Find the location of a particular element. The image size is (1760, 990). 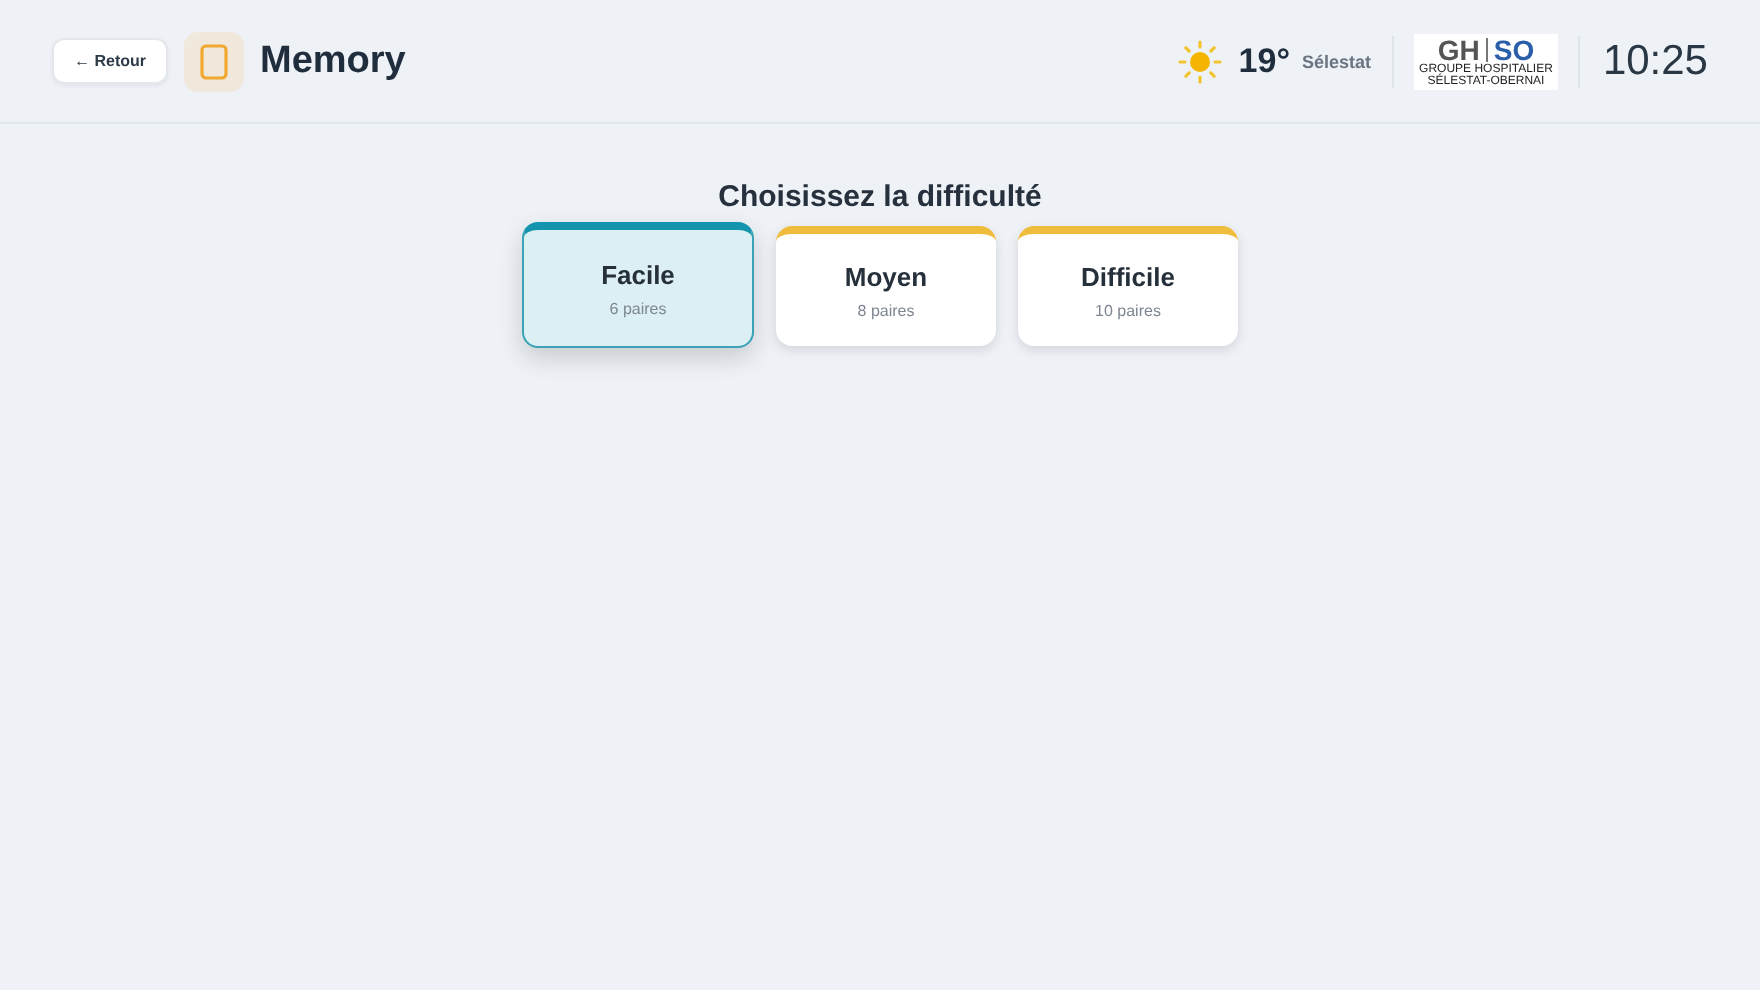

difficulty-card: Facile 6 paires is located at coordinates (638, 285).